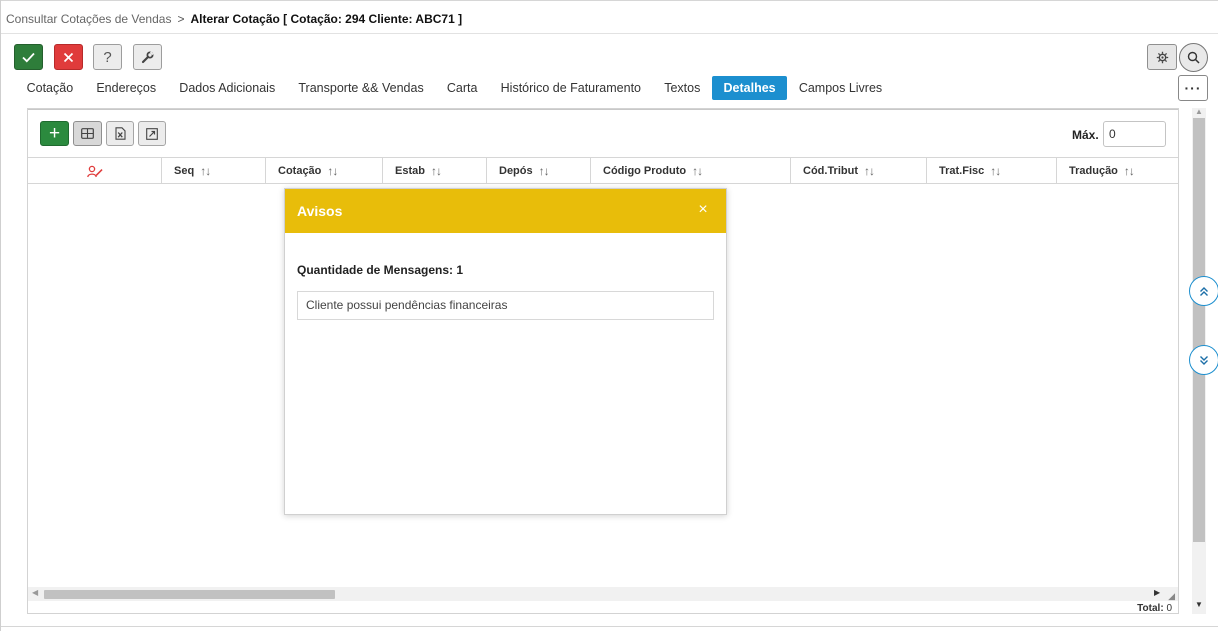  What do you see at coordinates (571, 88) in the screenshot?
I see `tab-historico-faturamento: Histórico de Faturamento` at bounding box center [571, 88].